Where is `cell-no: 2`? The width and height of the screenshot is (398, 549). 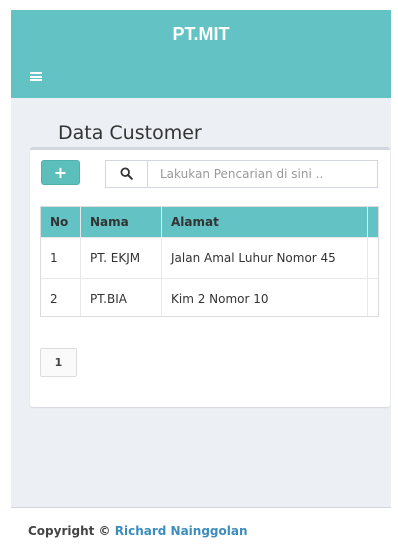
cell-no: 2 is located at coordinates (61, 297).